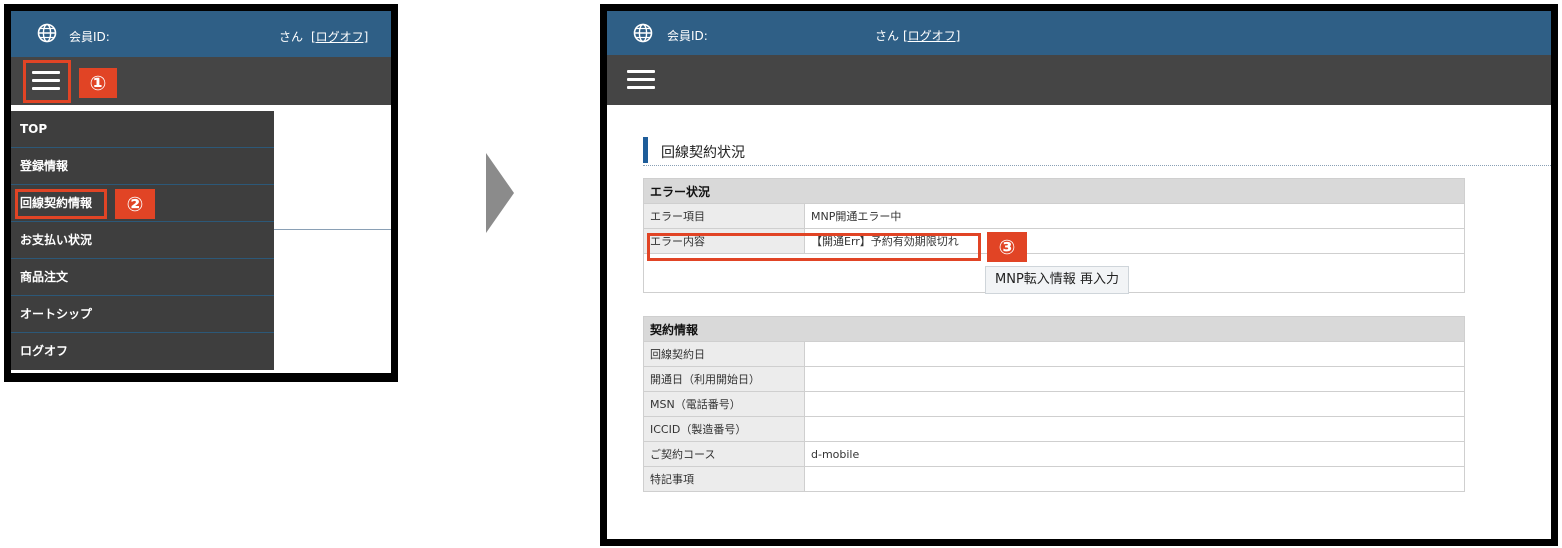  I want to click on menu-item-top: TOP, so click(142, 129).